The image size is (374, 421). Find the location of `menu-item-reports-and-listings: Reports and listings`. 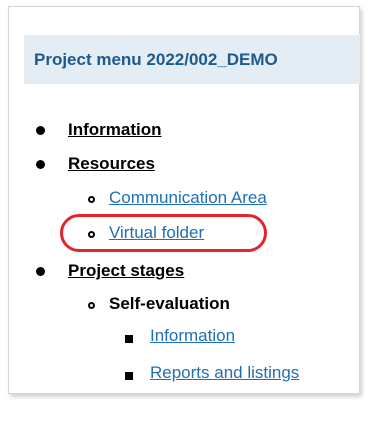

menu-item-reports-and-listings: Reports and listings is located at coordinates (224, 373).